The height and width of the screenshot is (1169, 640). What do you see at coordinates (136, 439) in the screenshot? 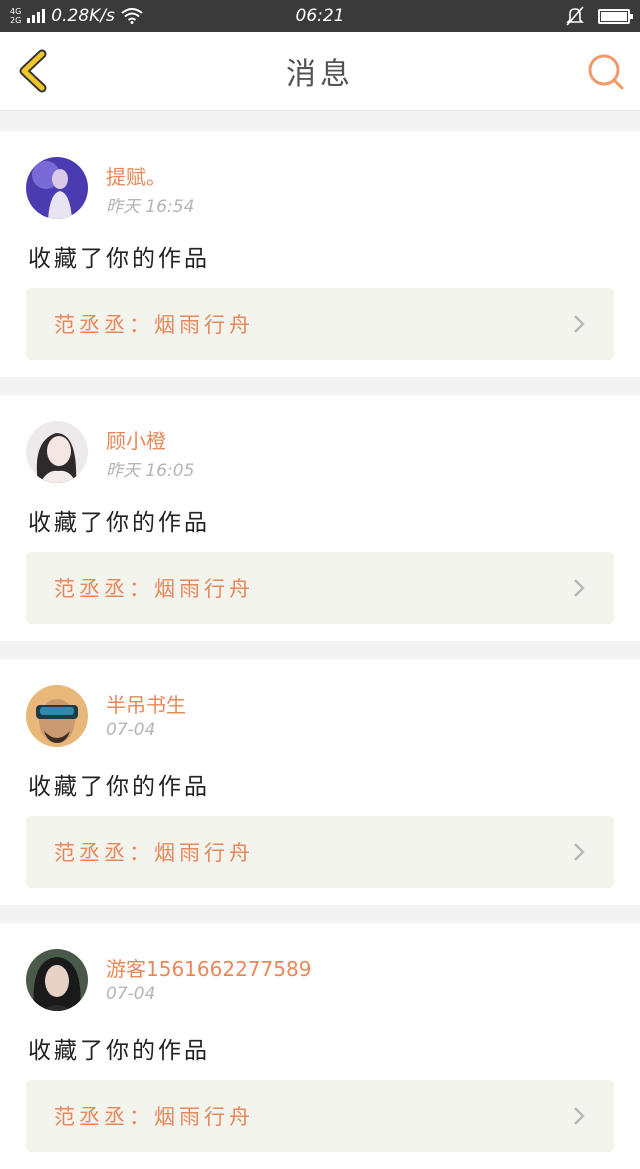
I see `user-name: 顾小橙` at bounding box center [136, 439].